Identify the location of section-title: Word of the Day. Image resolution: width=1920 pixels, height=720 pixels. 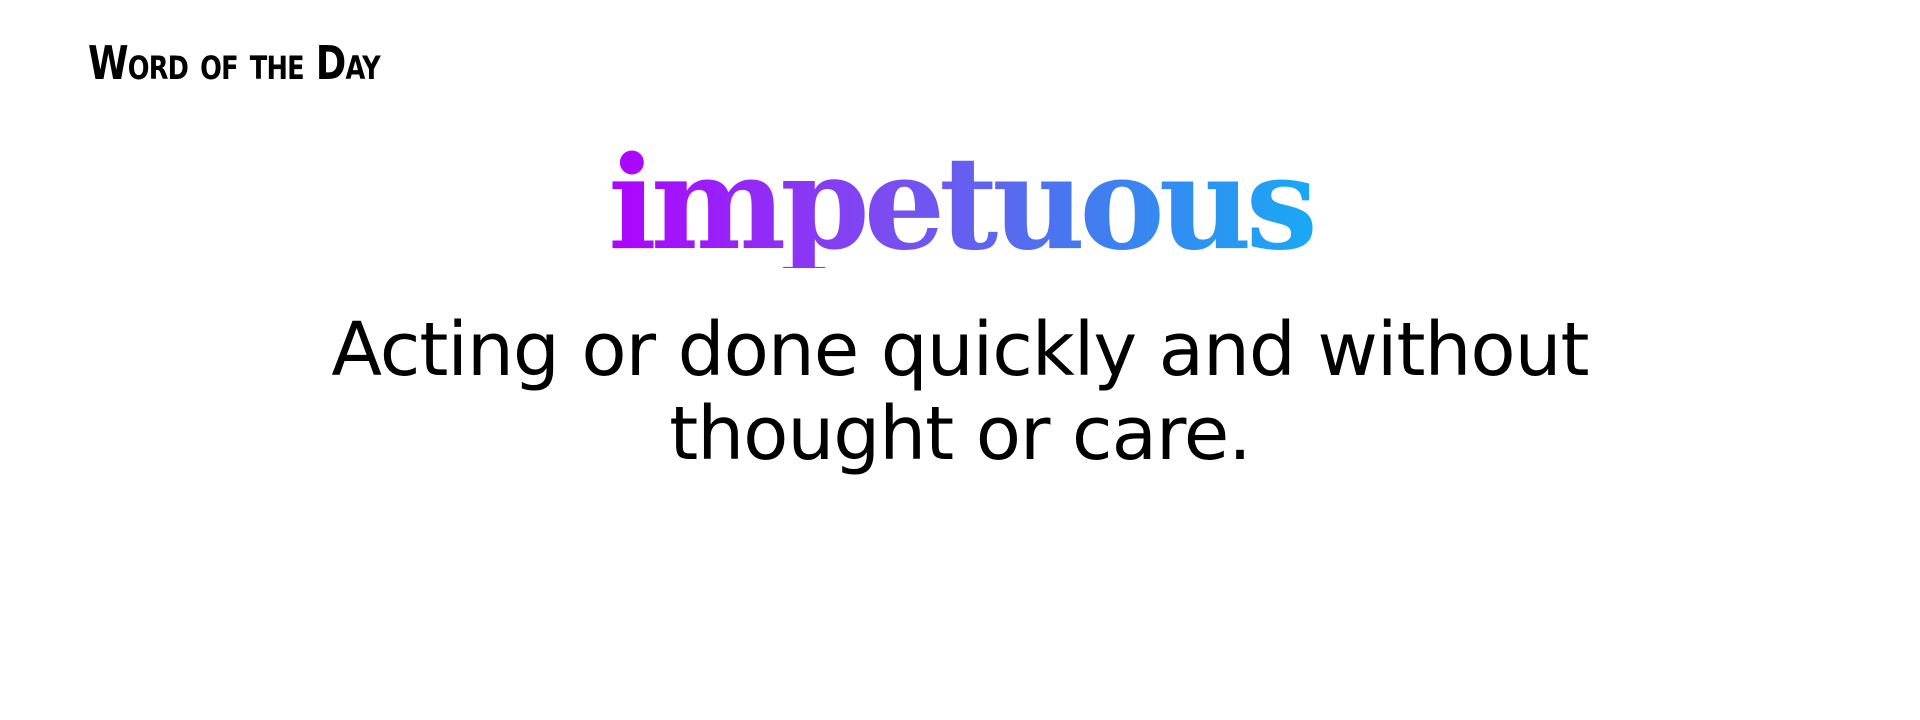
(234, 63).